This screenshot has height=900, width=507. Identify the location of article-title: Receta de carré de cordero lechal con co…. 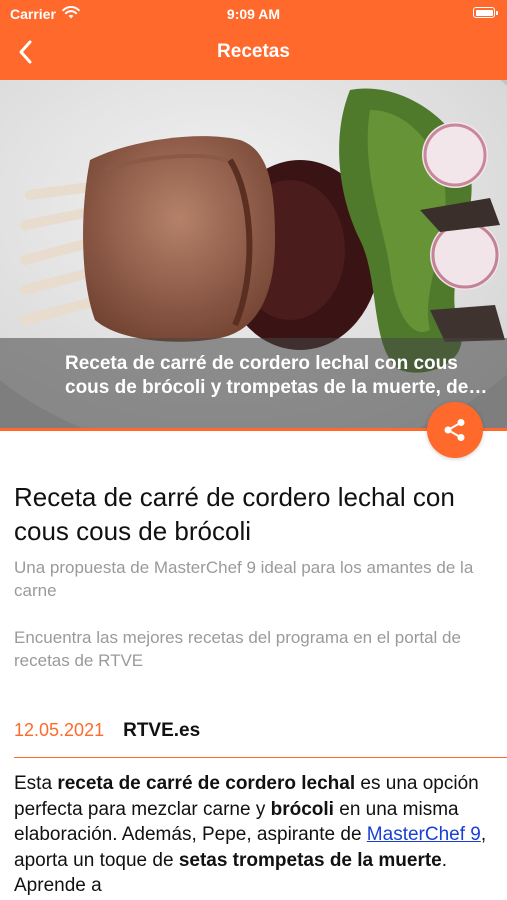
(234, 514).